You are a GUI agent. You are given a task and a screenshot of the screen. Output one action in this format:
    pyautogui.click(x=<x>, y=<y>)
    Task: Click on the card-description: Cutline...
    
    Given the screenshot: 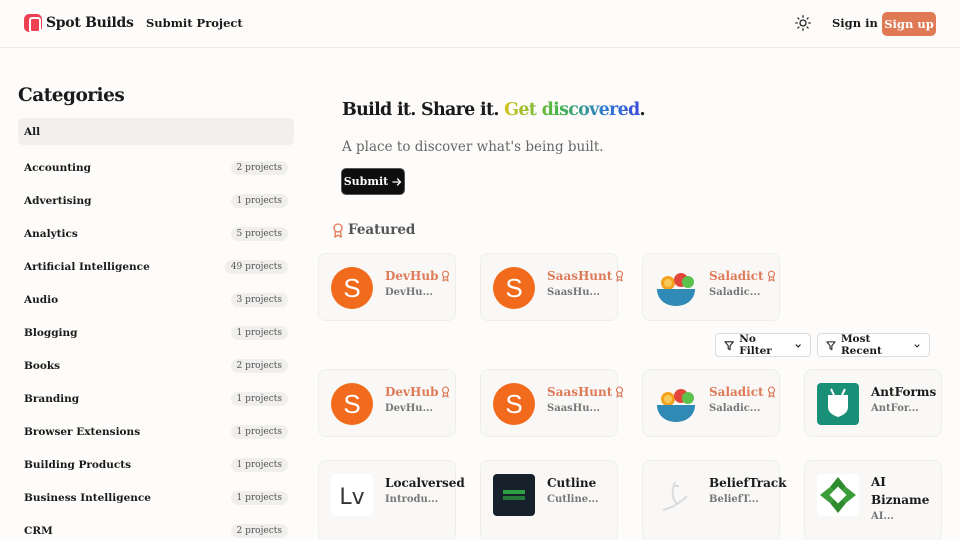 What is the action you would take?
    pyautogui.click(x=573, y=499)
    